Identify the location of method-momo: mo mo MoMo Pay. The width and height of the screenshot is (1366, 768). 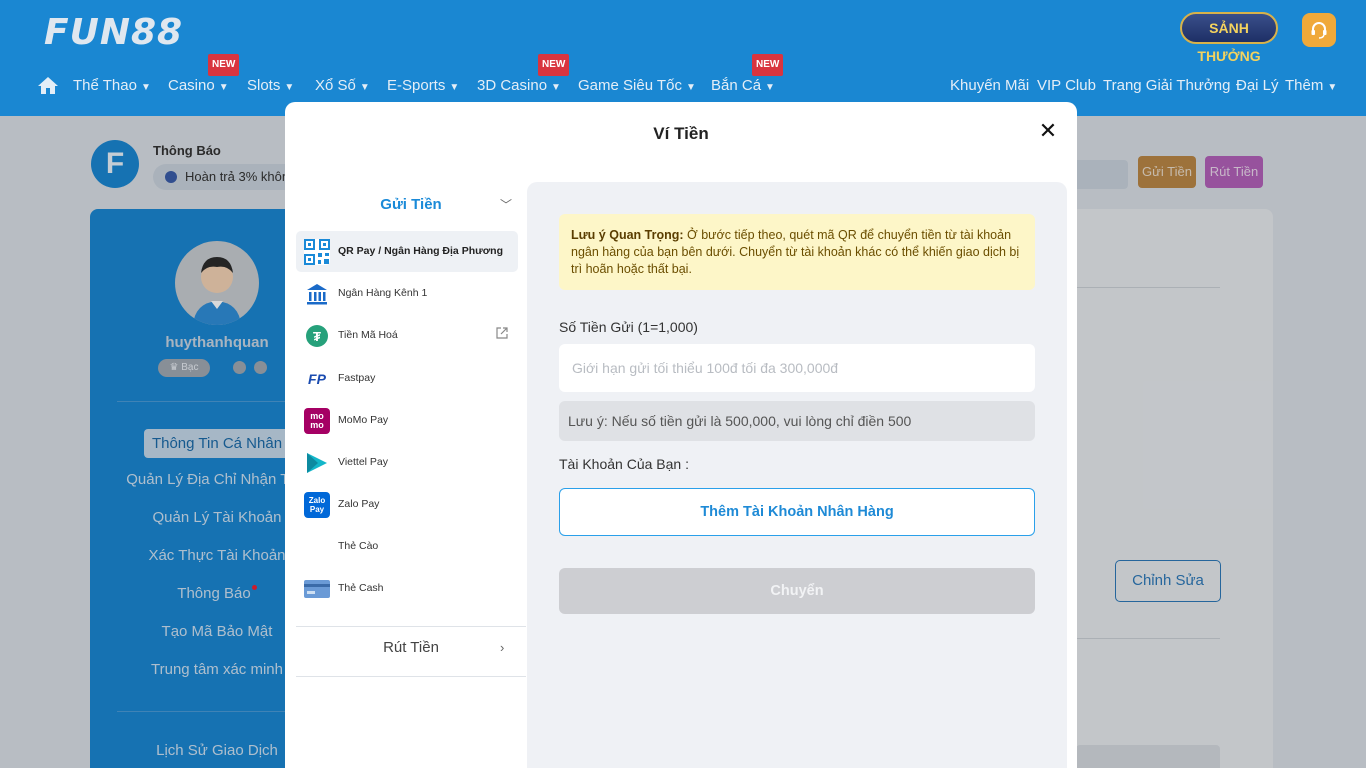
(407, 420).